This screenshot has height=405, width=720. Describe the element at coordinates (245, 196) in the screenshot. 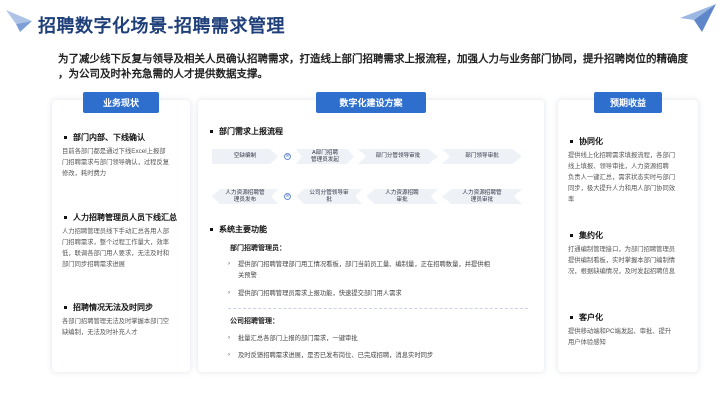

I see `flow-step: 人力资源招聘管 理员发布` at that location.